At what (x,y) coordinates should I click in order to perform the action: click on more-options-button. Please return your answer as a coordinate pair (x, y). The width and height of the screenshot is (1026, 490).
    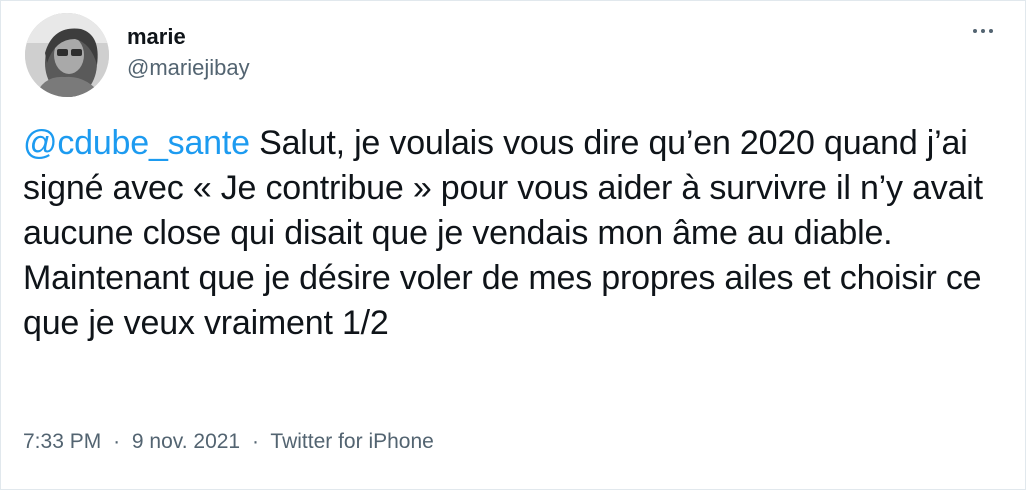
    Looking at the image, I should click on (983, 31).